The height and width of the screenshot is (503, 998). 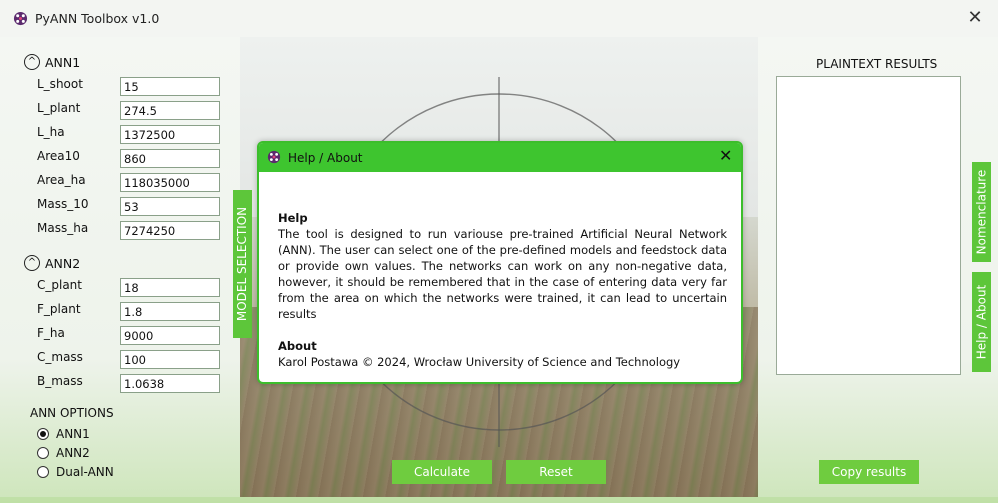 I want to click on results-textarea, so click(x=868, y=225).